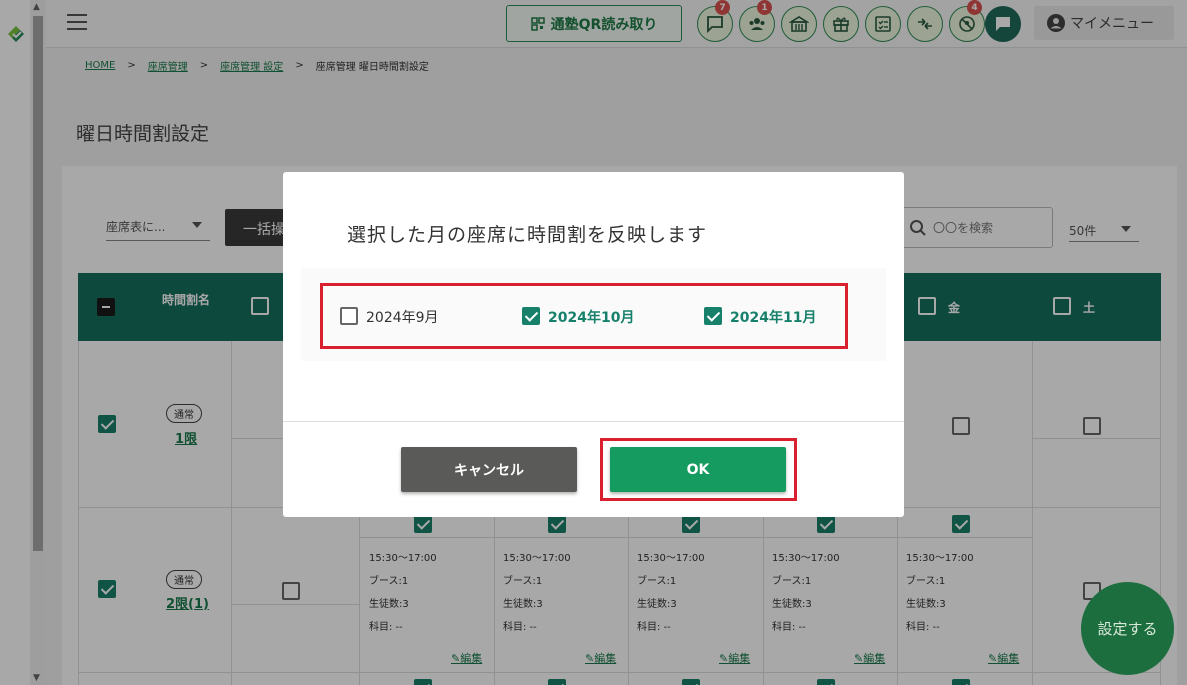 The height and width of the screenshot is (685, 1187). I want to click on apply-settings-button: 設定する, so click(1127, 628).